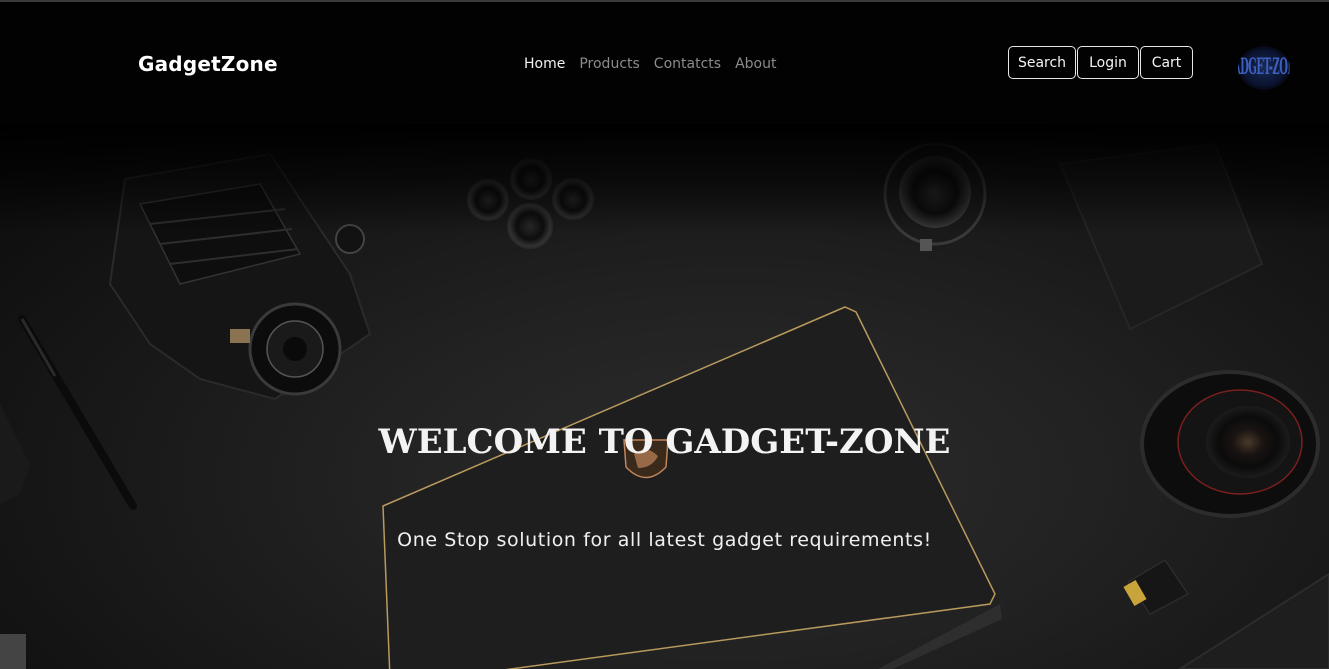 The height and width of the screenshot is (669, 1329). What do you see at coordinates (544, 64) in the screenshot?
I see `nav-link-home: Home` at bounding box center [544, 64].